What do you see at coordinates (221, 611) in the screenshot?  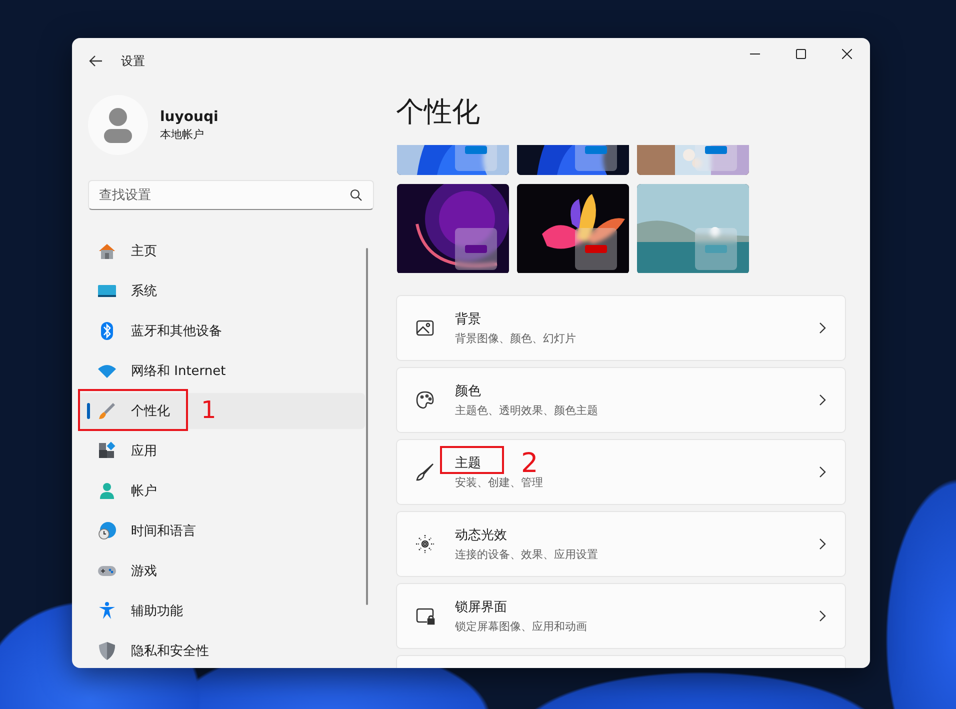 I see `nav-item: 辅助功能` at bounding box center [221, 611].